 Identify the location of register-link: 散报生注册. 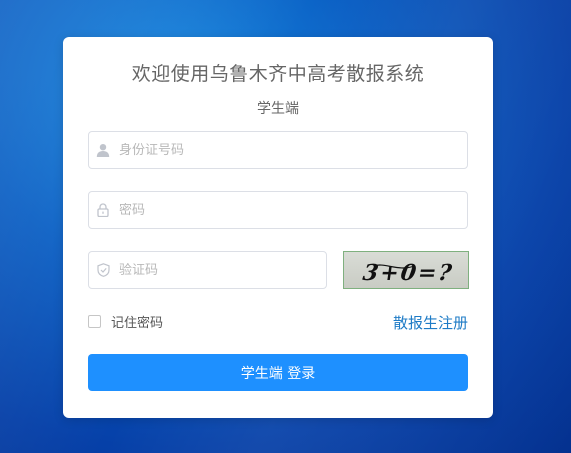
(430, 322).